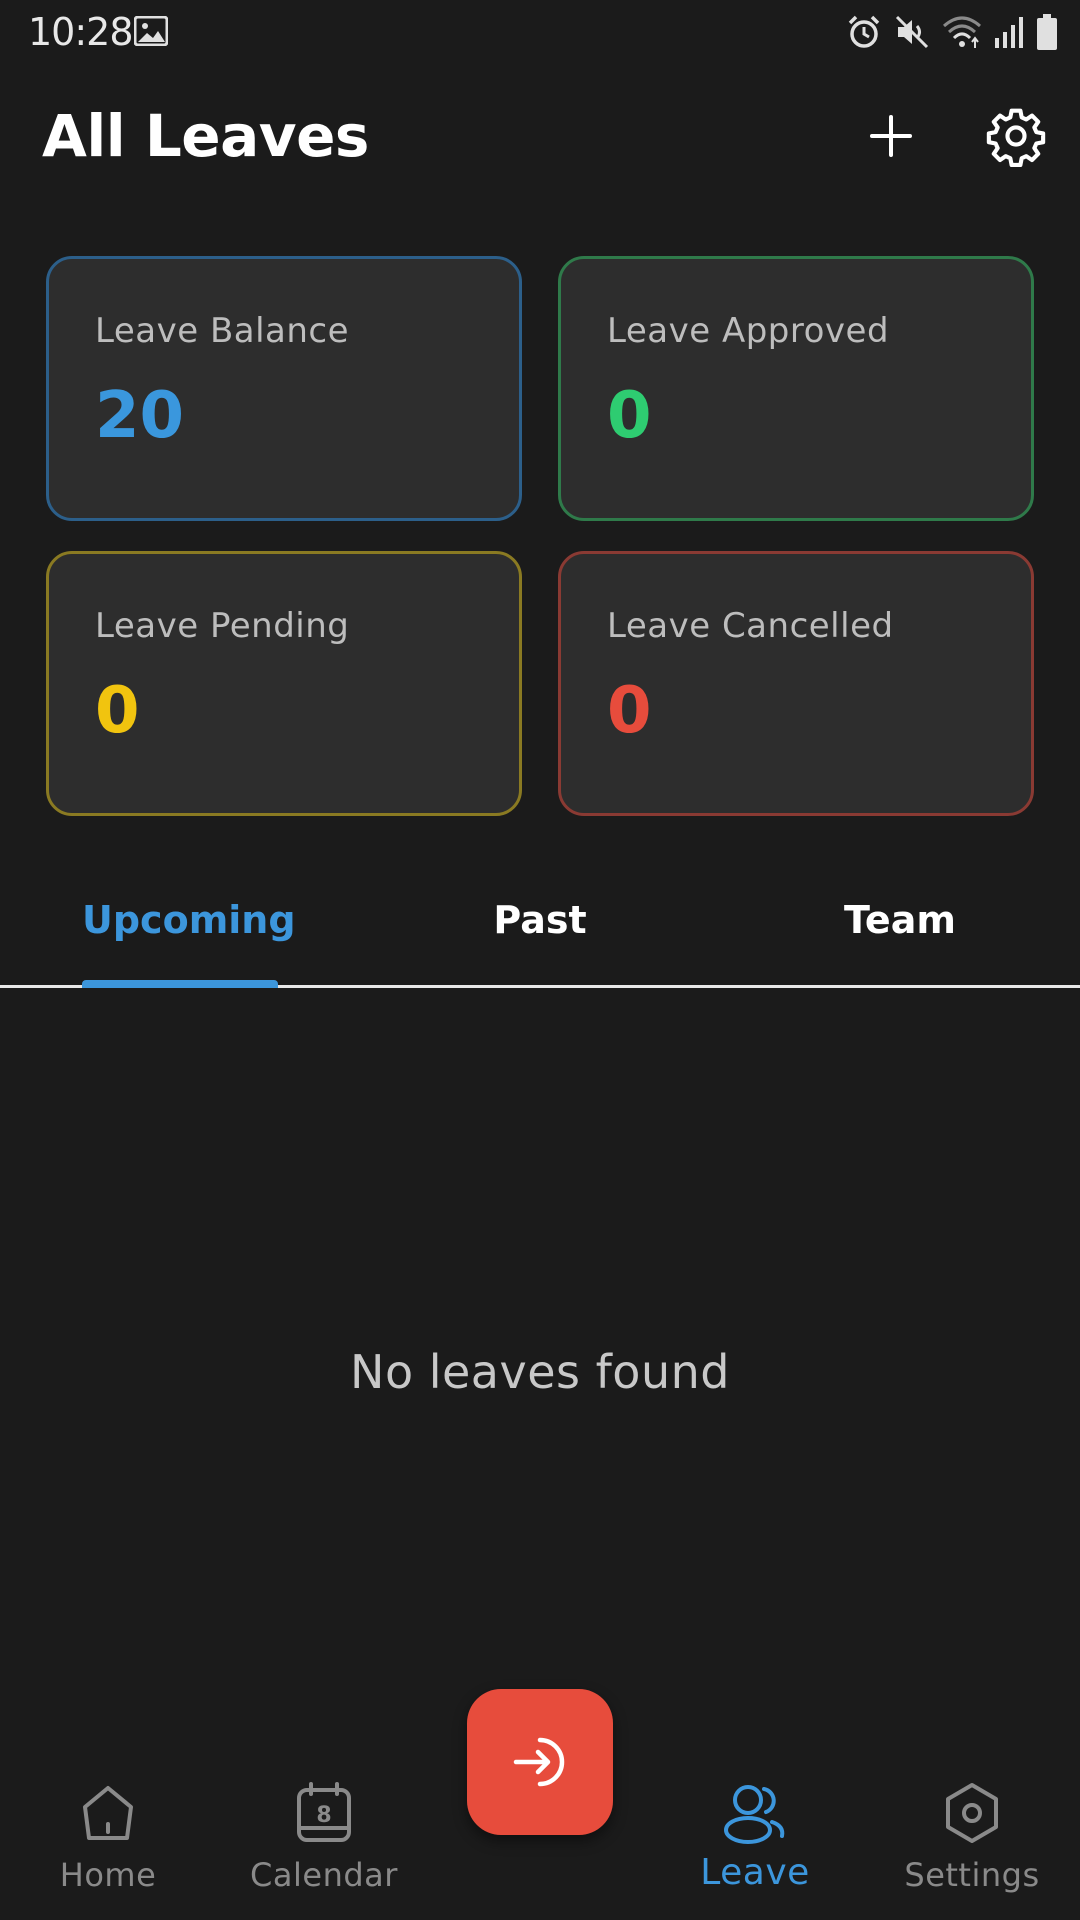 This screenshot has height=1920, width=1080. Describe the element at coordinates (750, 626) in the screenshot. I see `card-label: Leave Cancelled` at that location.